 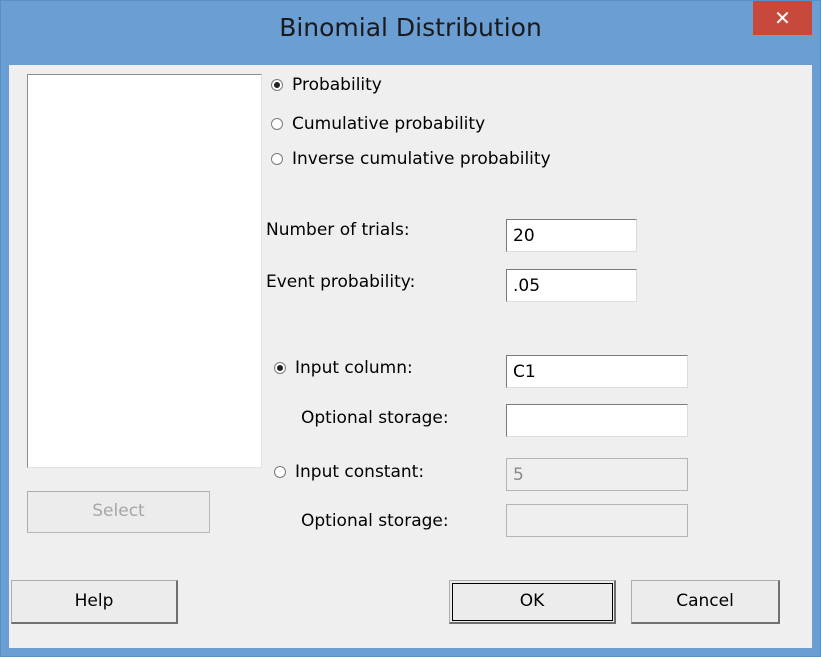 I want to click on event-probability-input: .05, so click(x=571, y=285).